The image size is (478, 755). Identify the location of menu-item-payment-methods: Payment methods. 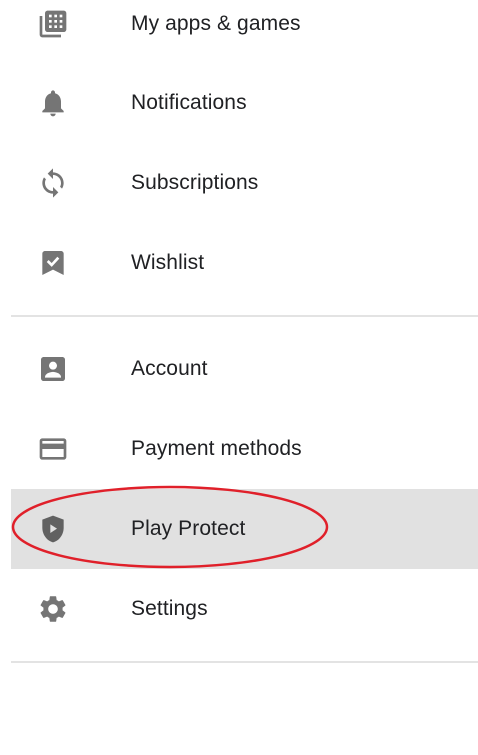
(244, 449).